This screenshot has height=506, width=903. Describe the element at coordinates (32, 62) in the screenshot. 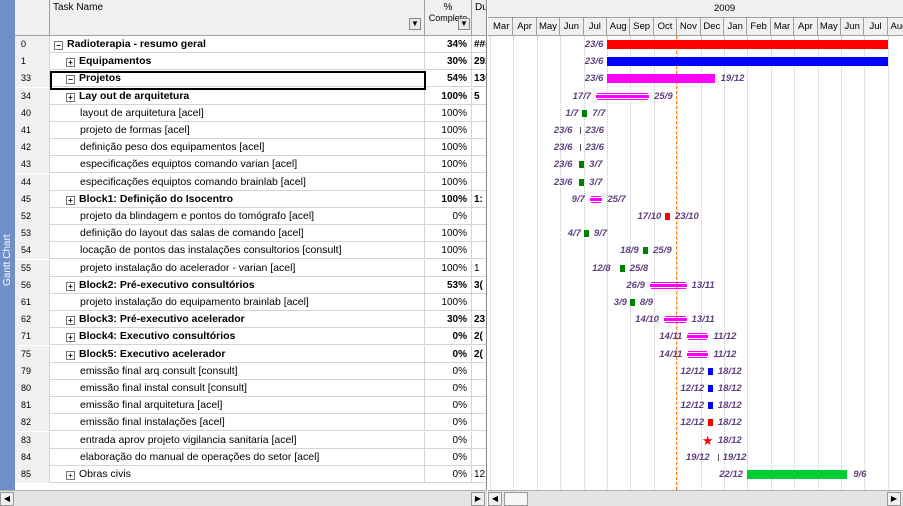

I see `row-id: 1` at that location.